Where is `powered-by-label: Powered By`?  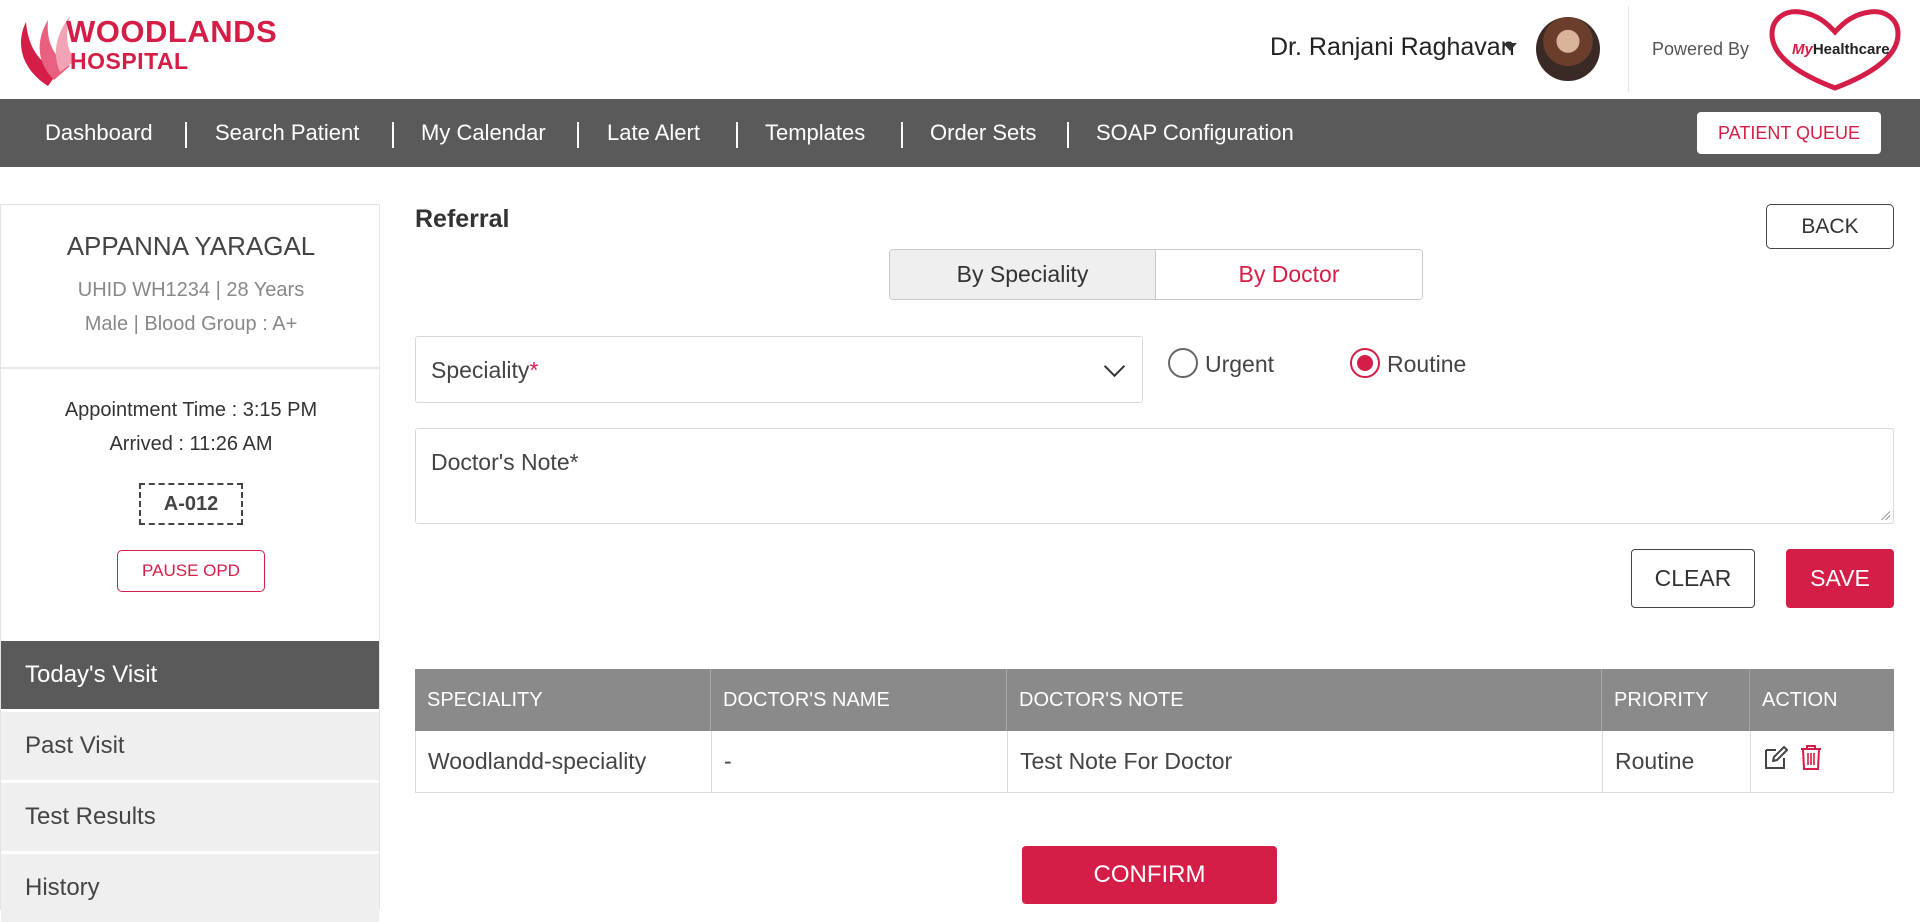
powered-by-label: Powered By is located at coordinates (1701, 49).